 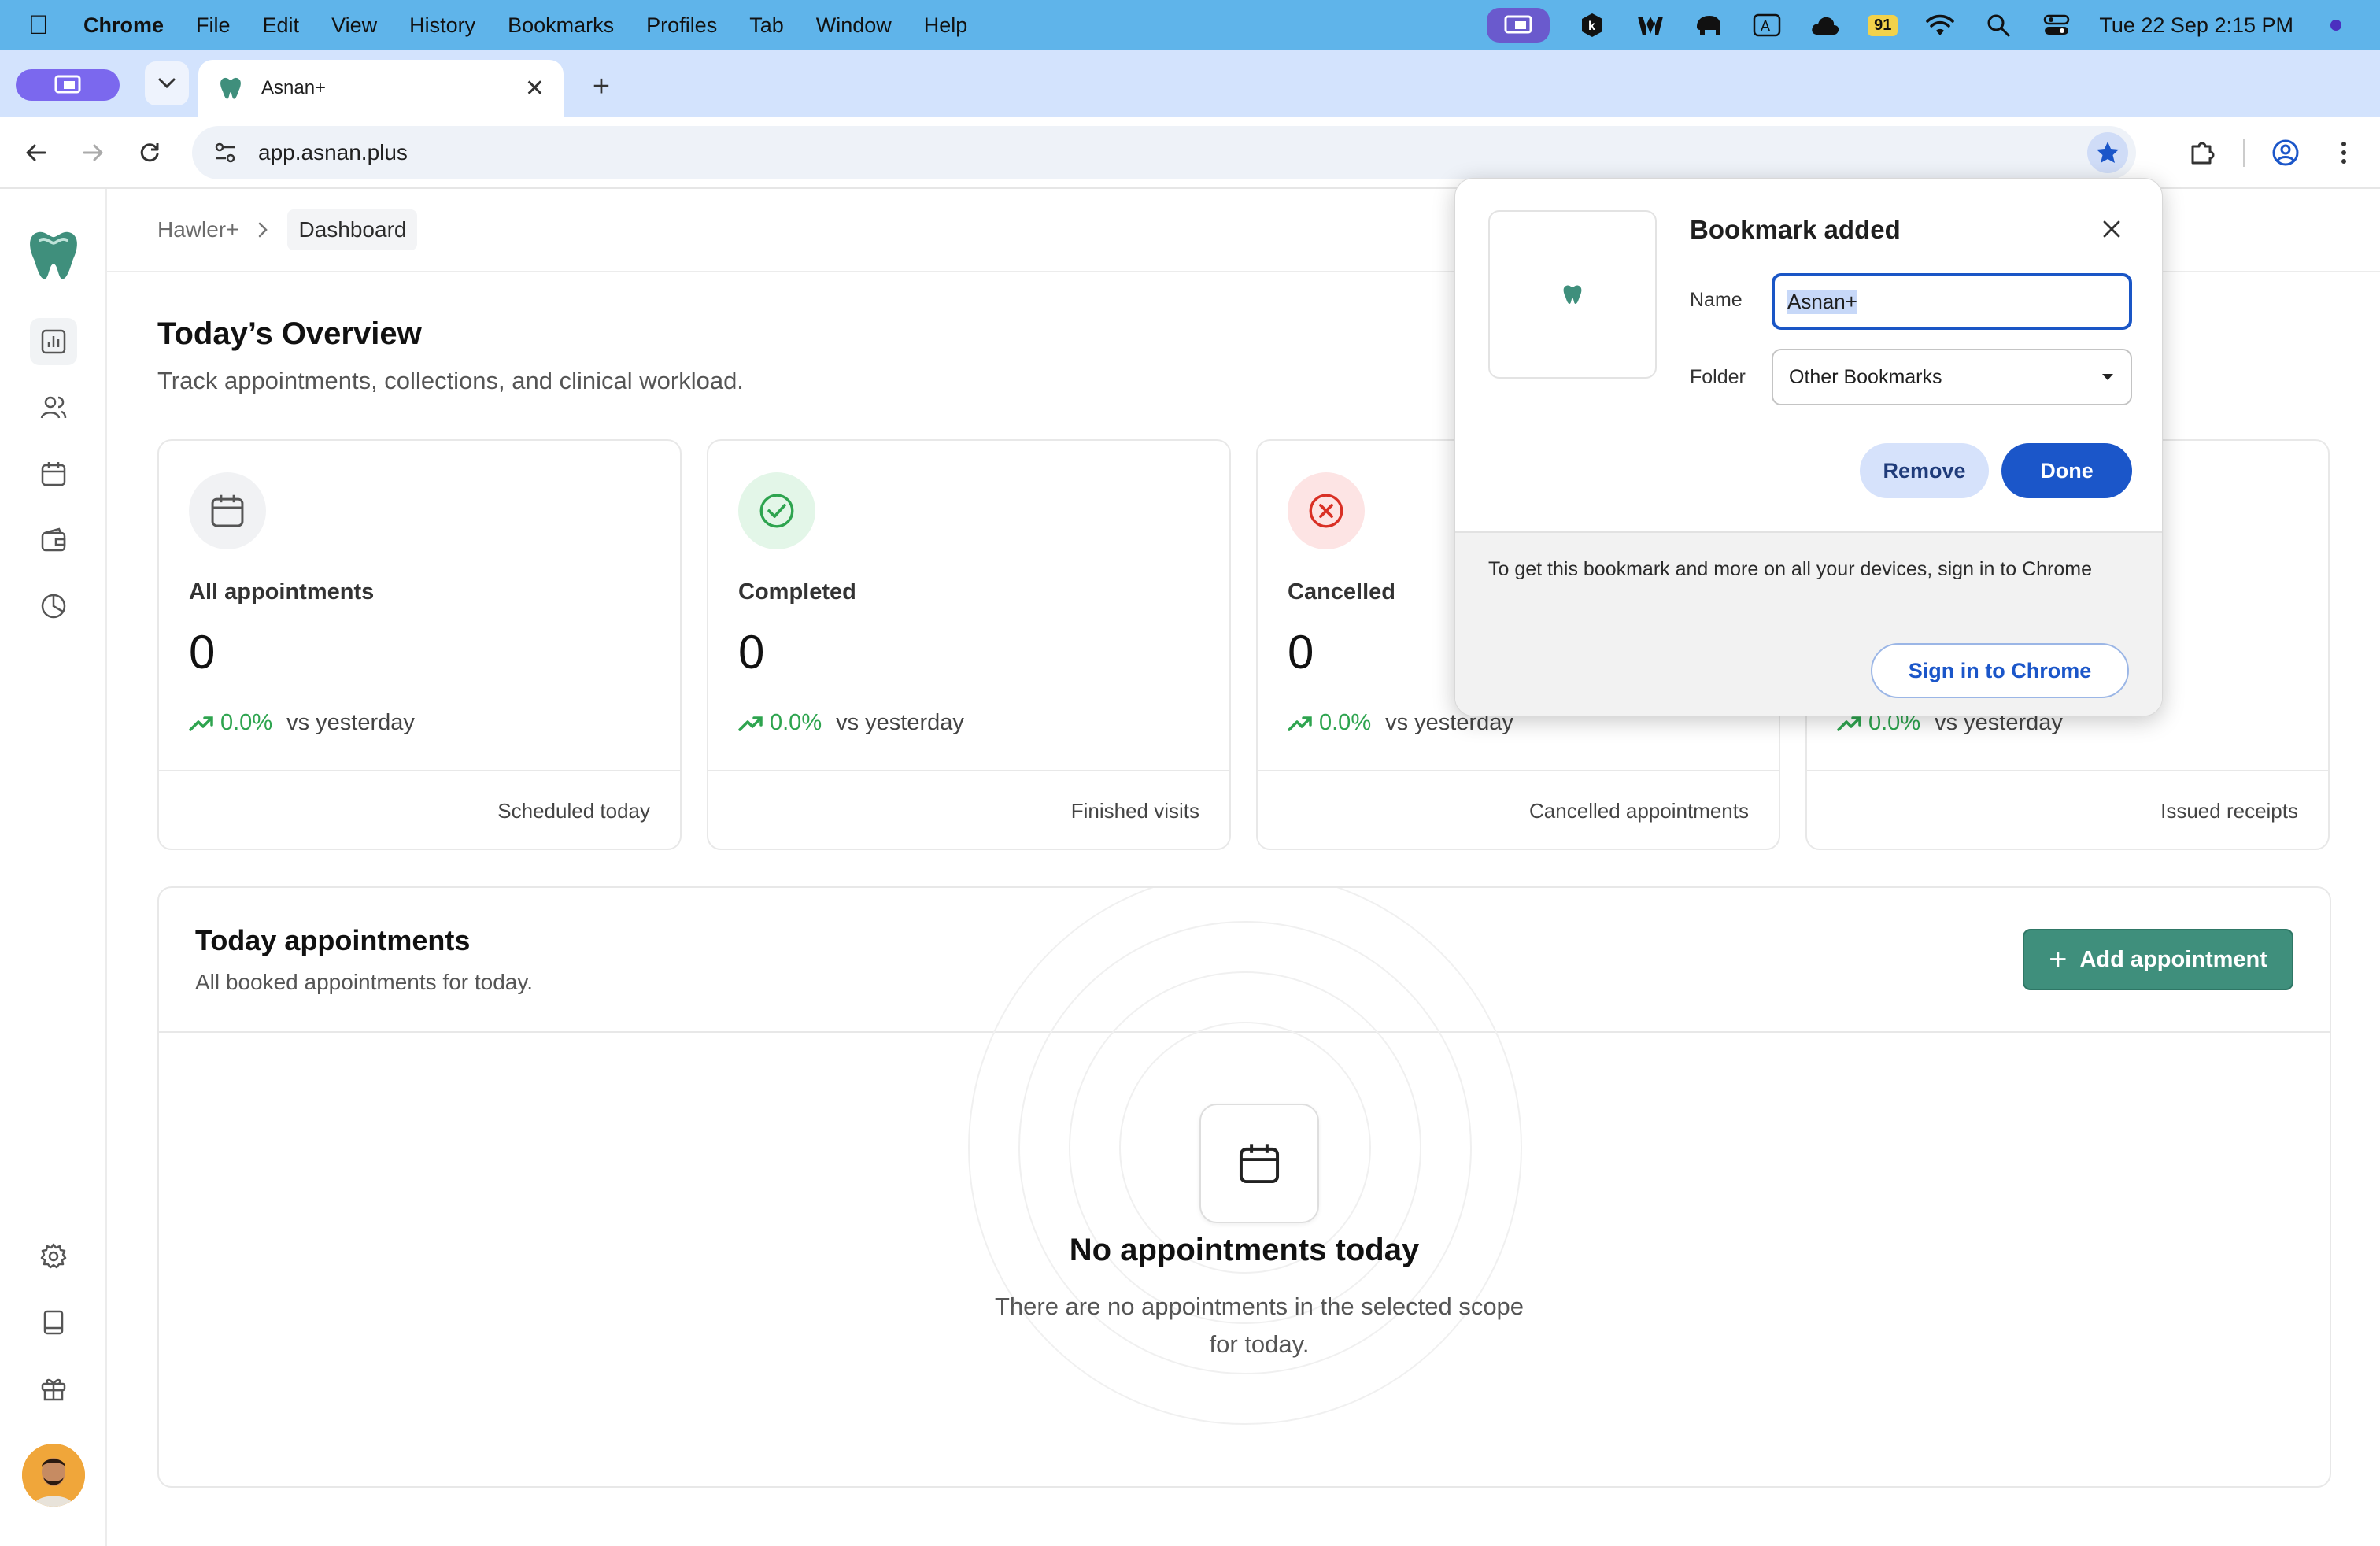 What do you see at coordinates (381, 88) in the screenshot?
I see `browser-tab-active: Asnan+ ✕` at bounding box center [381, 88].